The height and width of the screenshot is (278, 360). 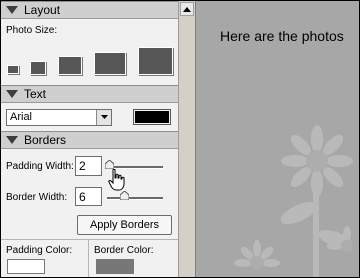 I want to click on chevron-up-icon, so click(x=187, y=9).